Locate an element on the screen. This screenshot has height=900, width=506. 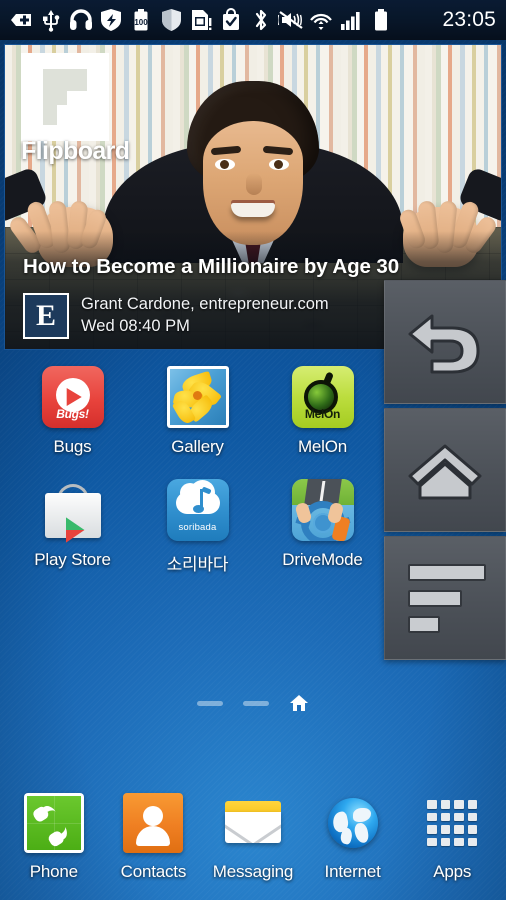
drivemode-app-icon is located at coordinates (322, 510).